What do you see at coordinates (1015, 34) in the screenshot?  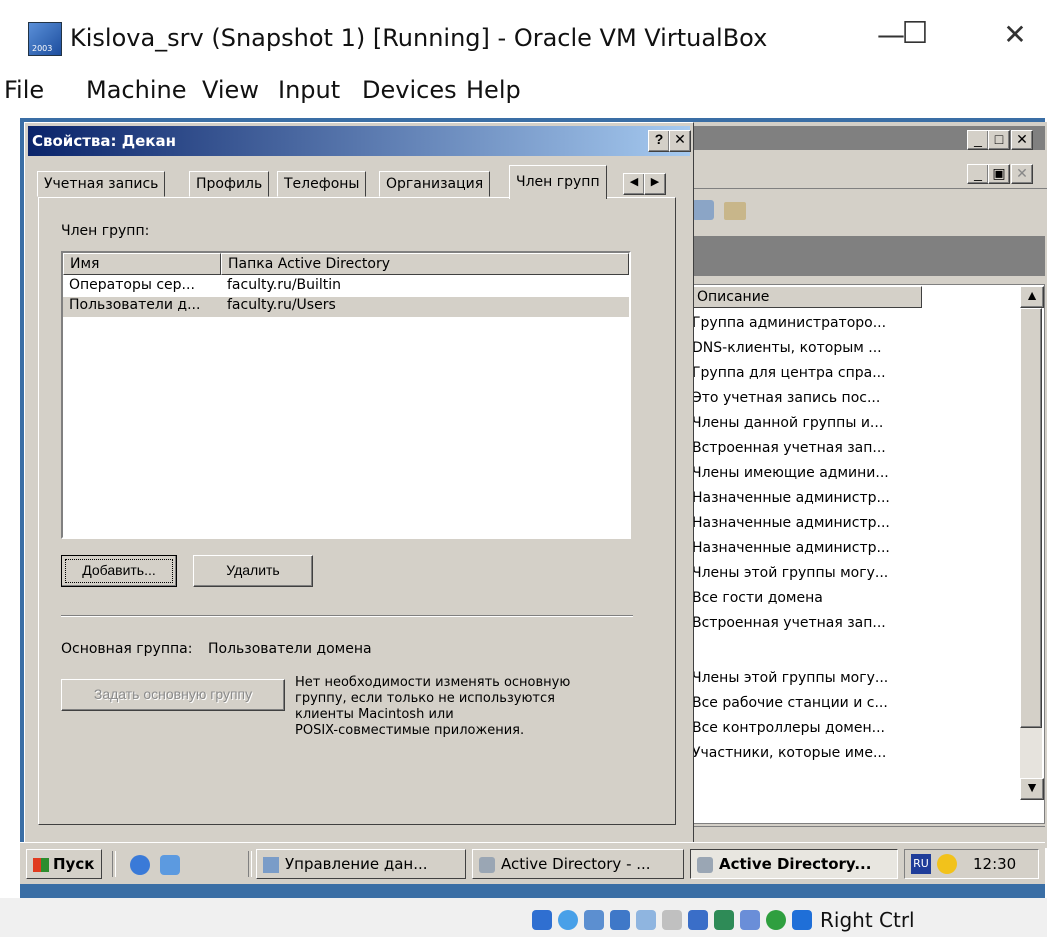 I see `close-button: ✕` at bounding box center [1015, 34].